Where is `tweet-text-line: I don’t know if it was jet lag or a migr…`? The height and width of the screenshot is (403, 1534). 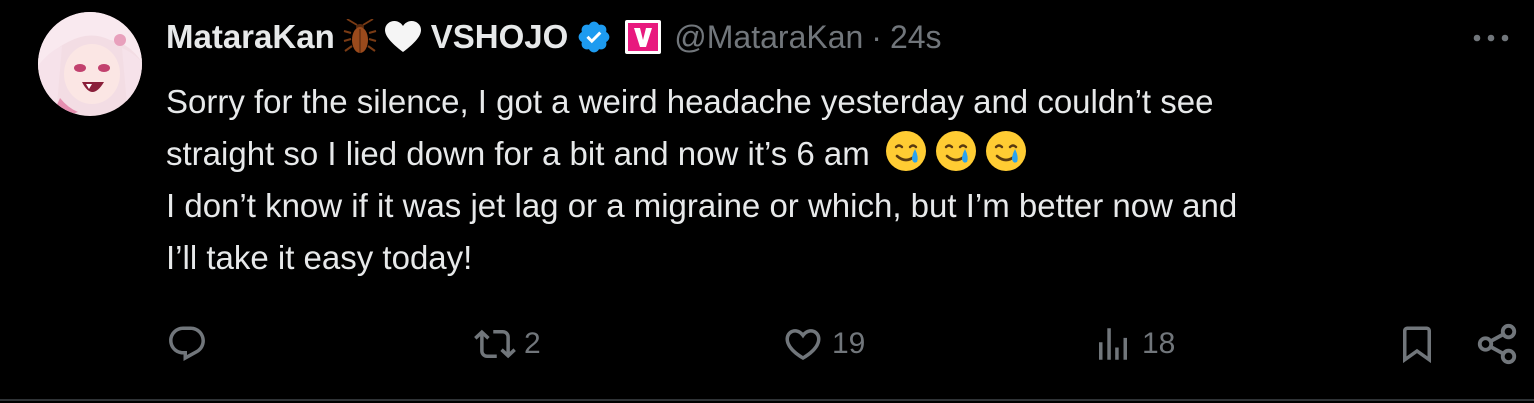 tweet-text-line: I don’t know if it was jet lag or a migr… is located at coordinates (702, 205).